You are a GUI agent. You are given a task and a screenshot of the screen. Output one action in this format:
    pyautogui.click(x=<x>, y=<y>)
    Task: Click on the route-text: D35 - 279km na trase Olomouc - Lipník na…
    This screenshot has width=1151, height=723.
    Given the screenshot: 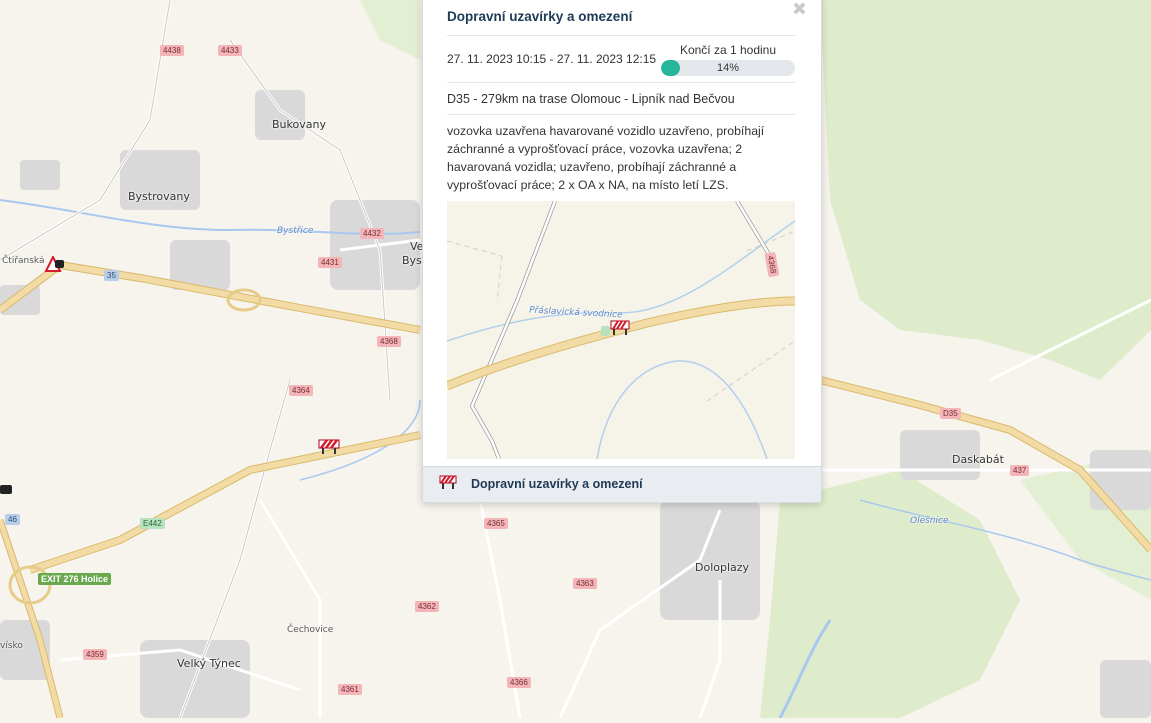 What is the action you would take?
    pyautogui.click(x=591, y=99)
    